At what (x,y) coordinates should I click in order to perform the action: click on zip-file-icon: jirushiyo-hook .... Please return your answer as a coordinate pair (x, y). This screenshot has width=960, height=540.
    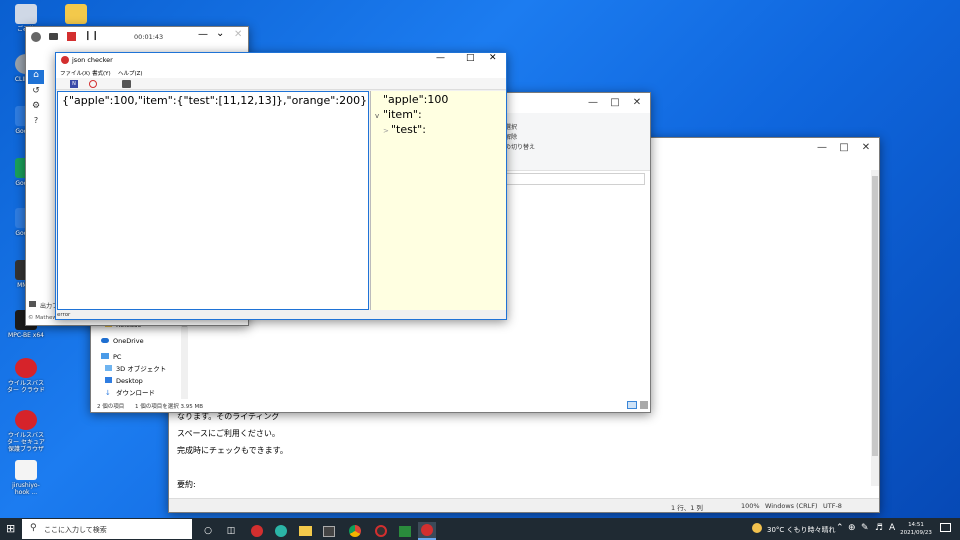
    Looking at the image, I should click on (26, 478).